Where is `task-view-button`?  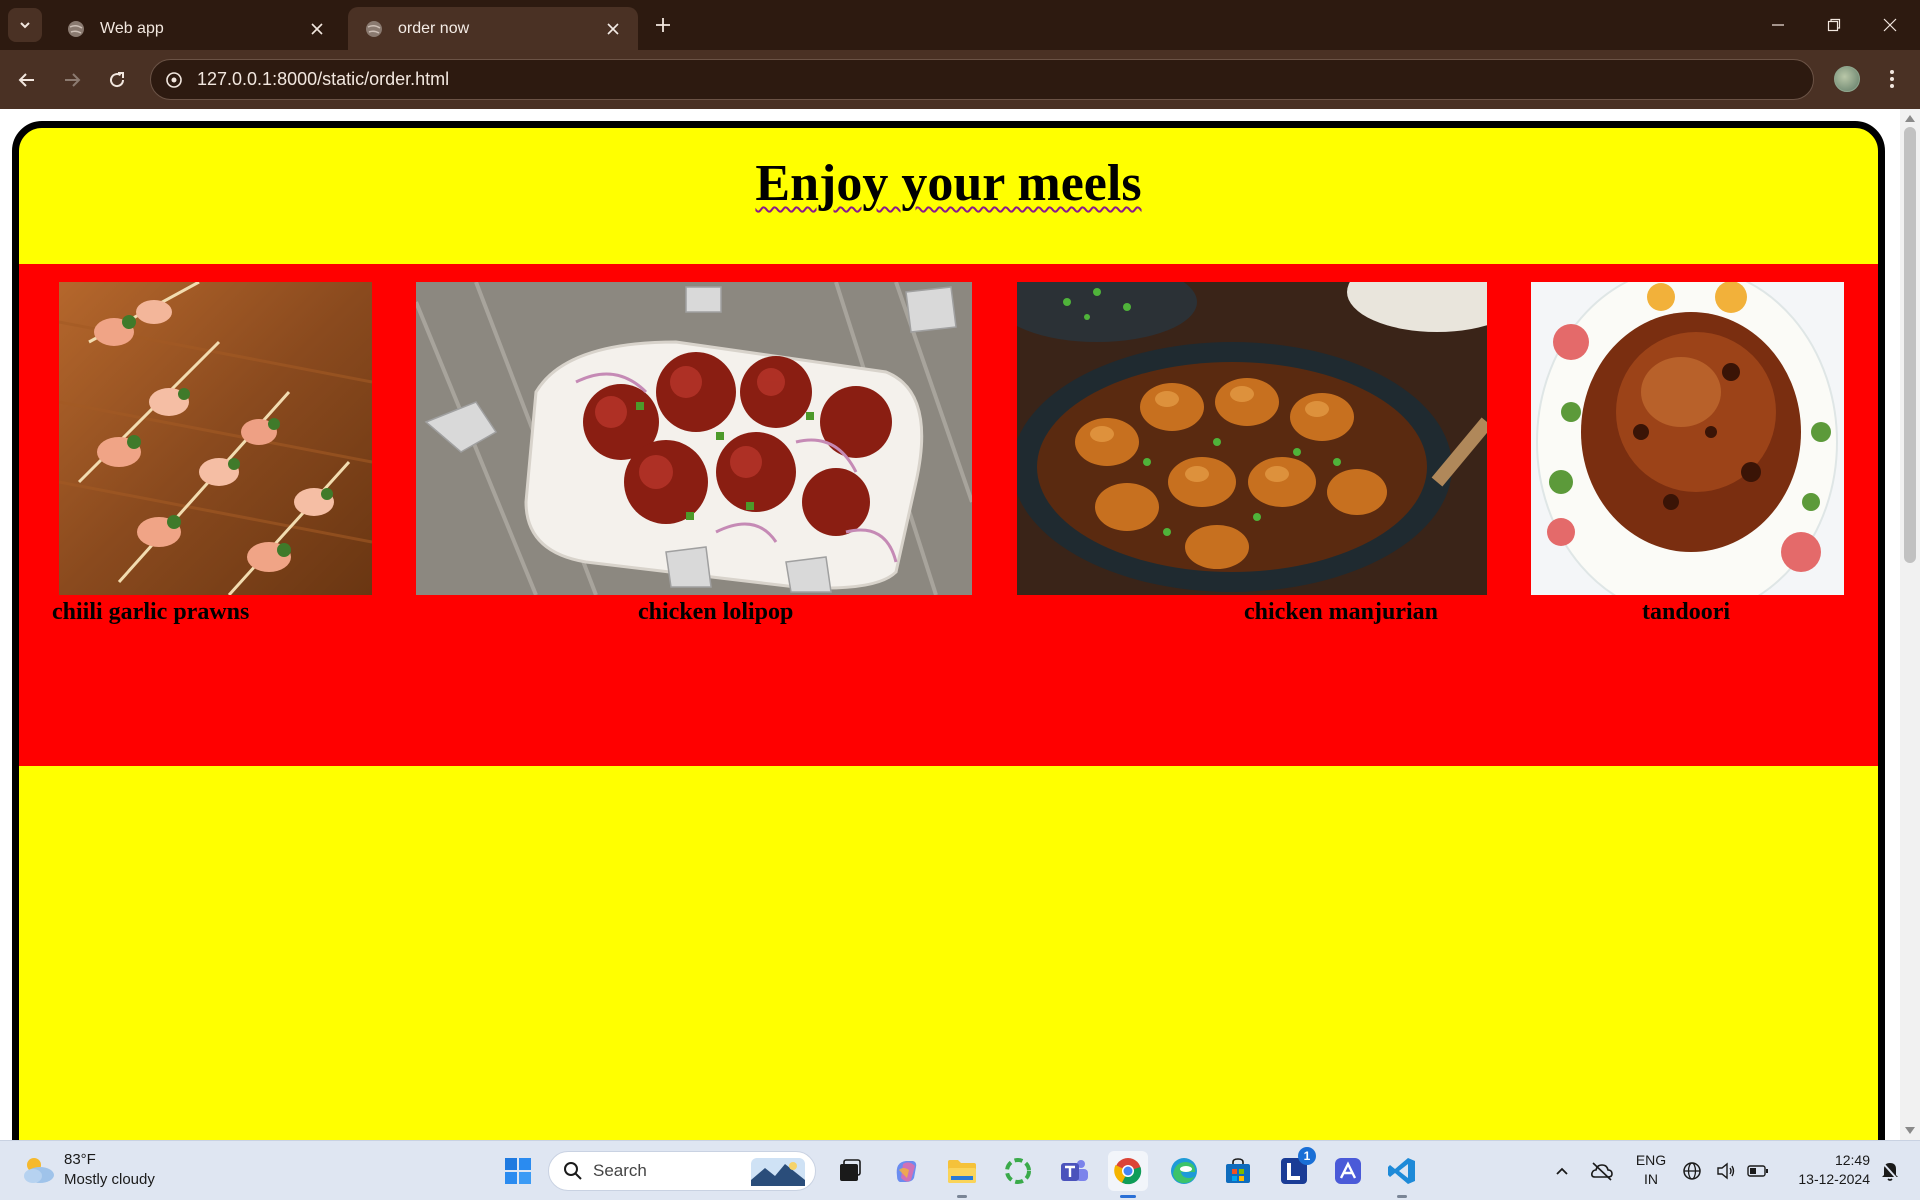
task-view-button is located at coordinates (850, 1171).